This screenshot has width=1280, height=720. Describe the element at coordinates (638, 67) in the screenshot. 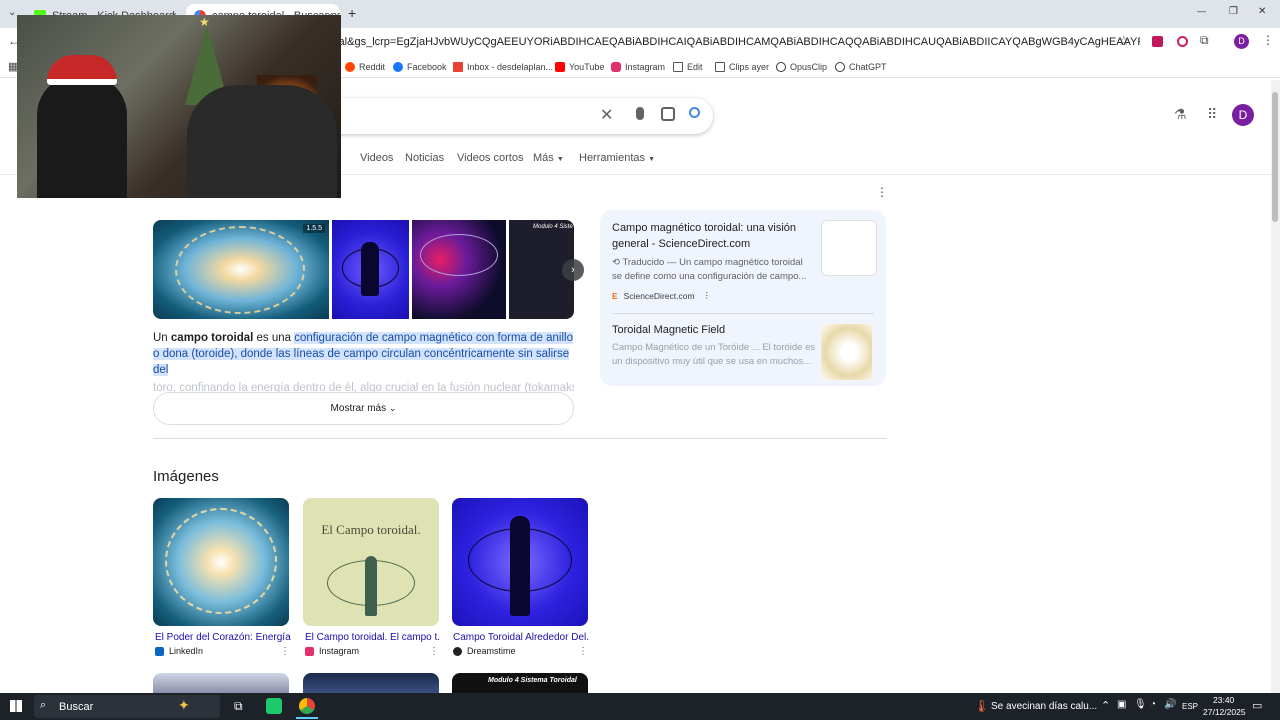

I see `bookmark-instagram: Instagram` at that location.